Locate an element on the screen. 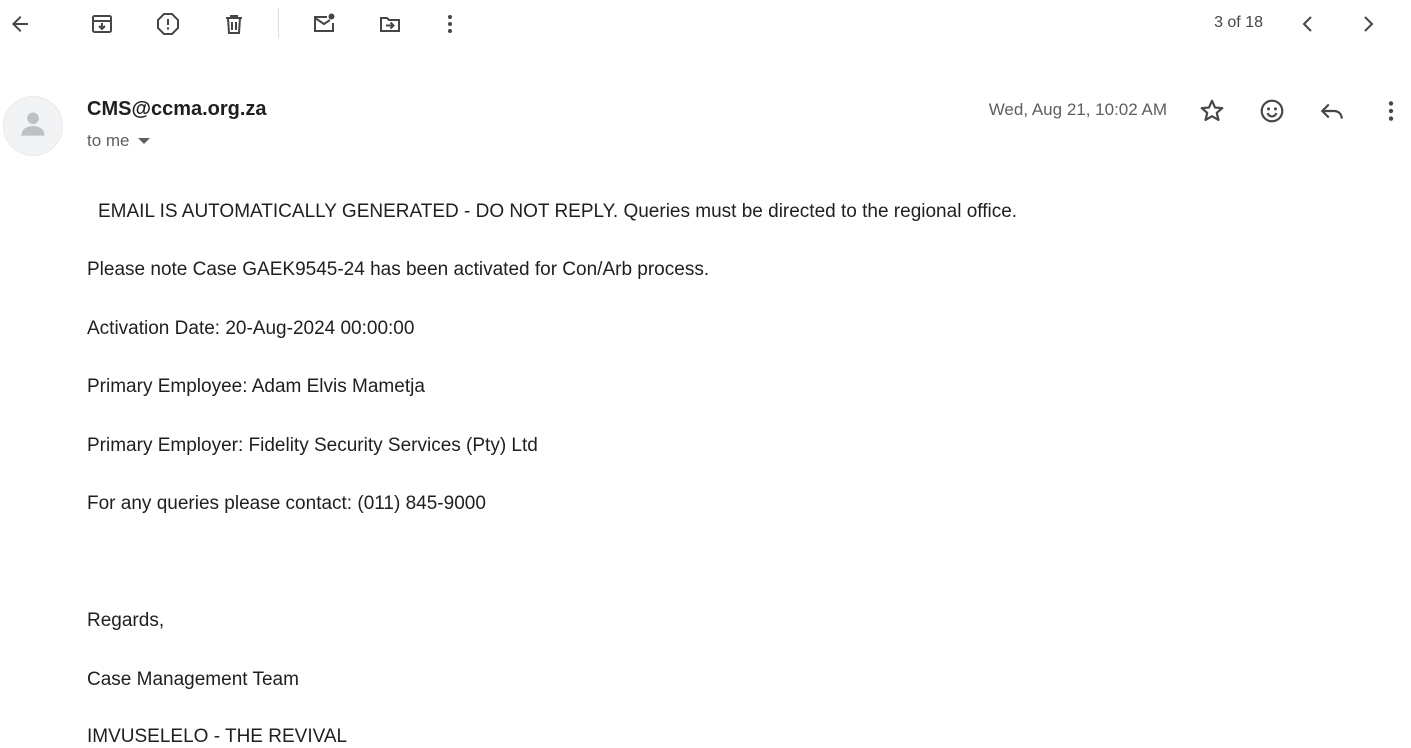  newer-button is located at coordinates (1308, 24).